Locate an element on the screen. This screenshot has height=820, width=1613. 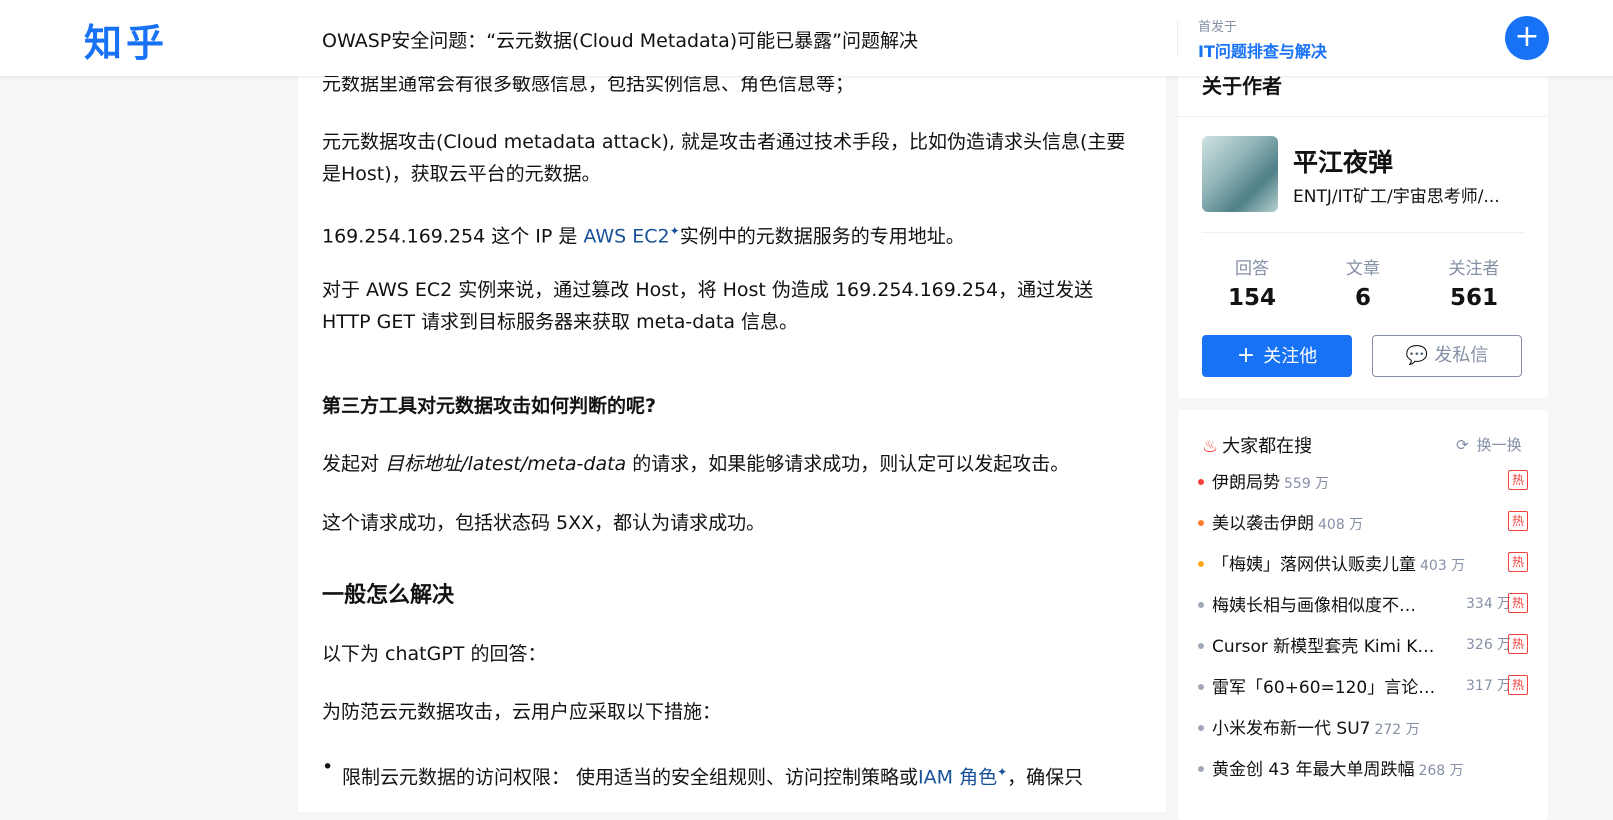
avatar is located at coordinates (1240, 174).